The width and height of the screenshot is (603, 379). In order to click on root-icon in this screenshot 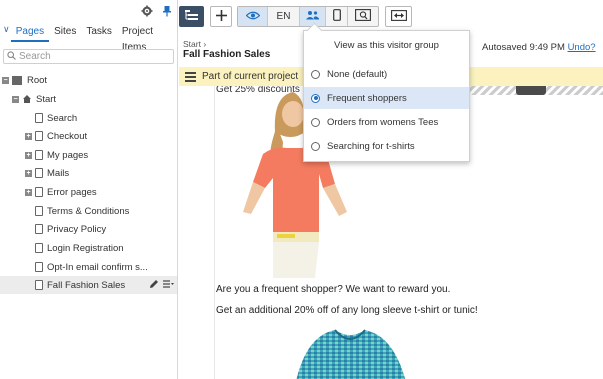, I will do `click(17, 80)`.